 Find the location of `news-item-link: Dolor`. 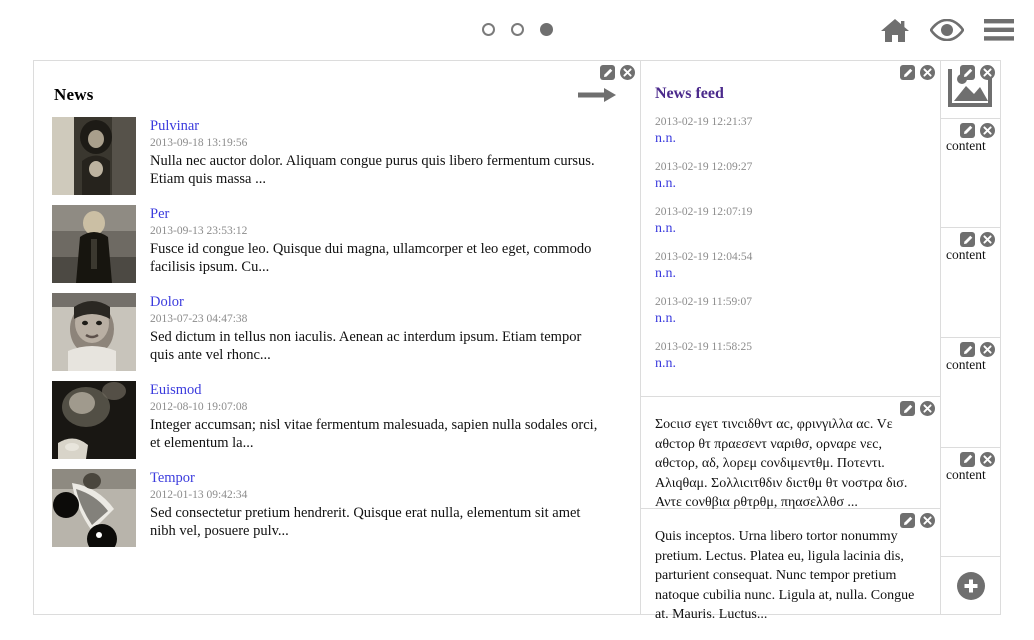

news-item-link: Dolor is located at coordinates (386, 302).